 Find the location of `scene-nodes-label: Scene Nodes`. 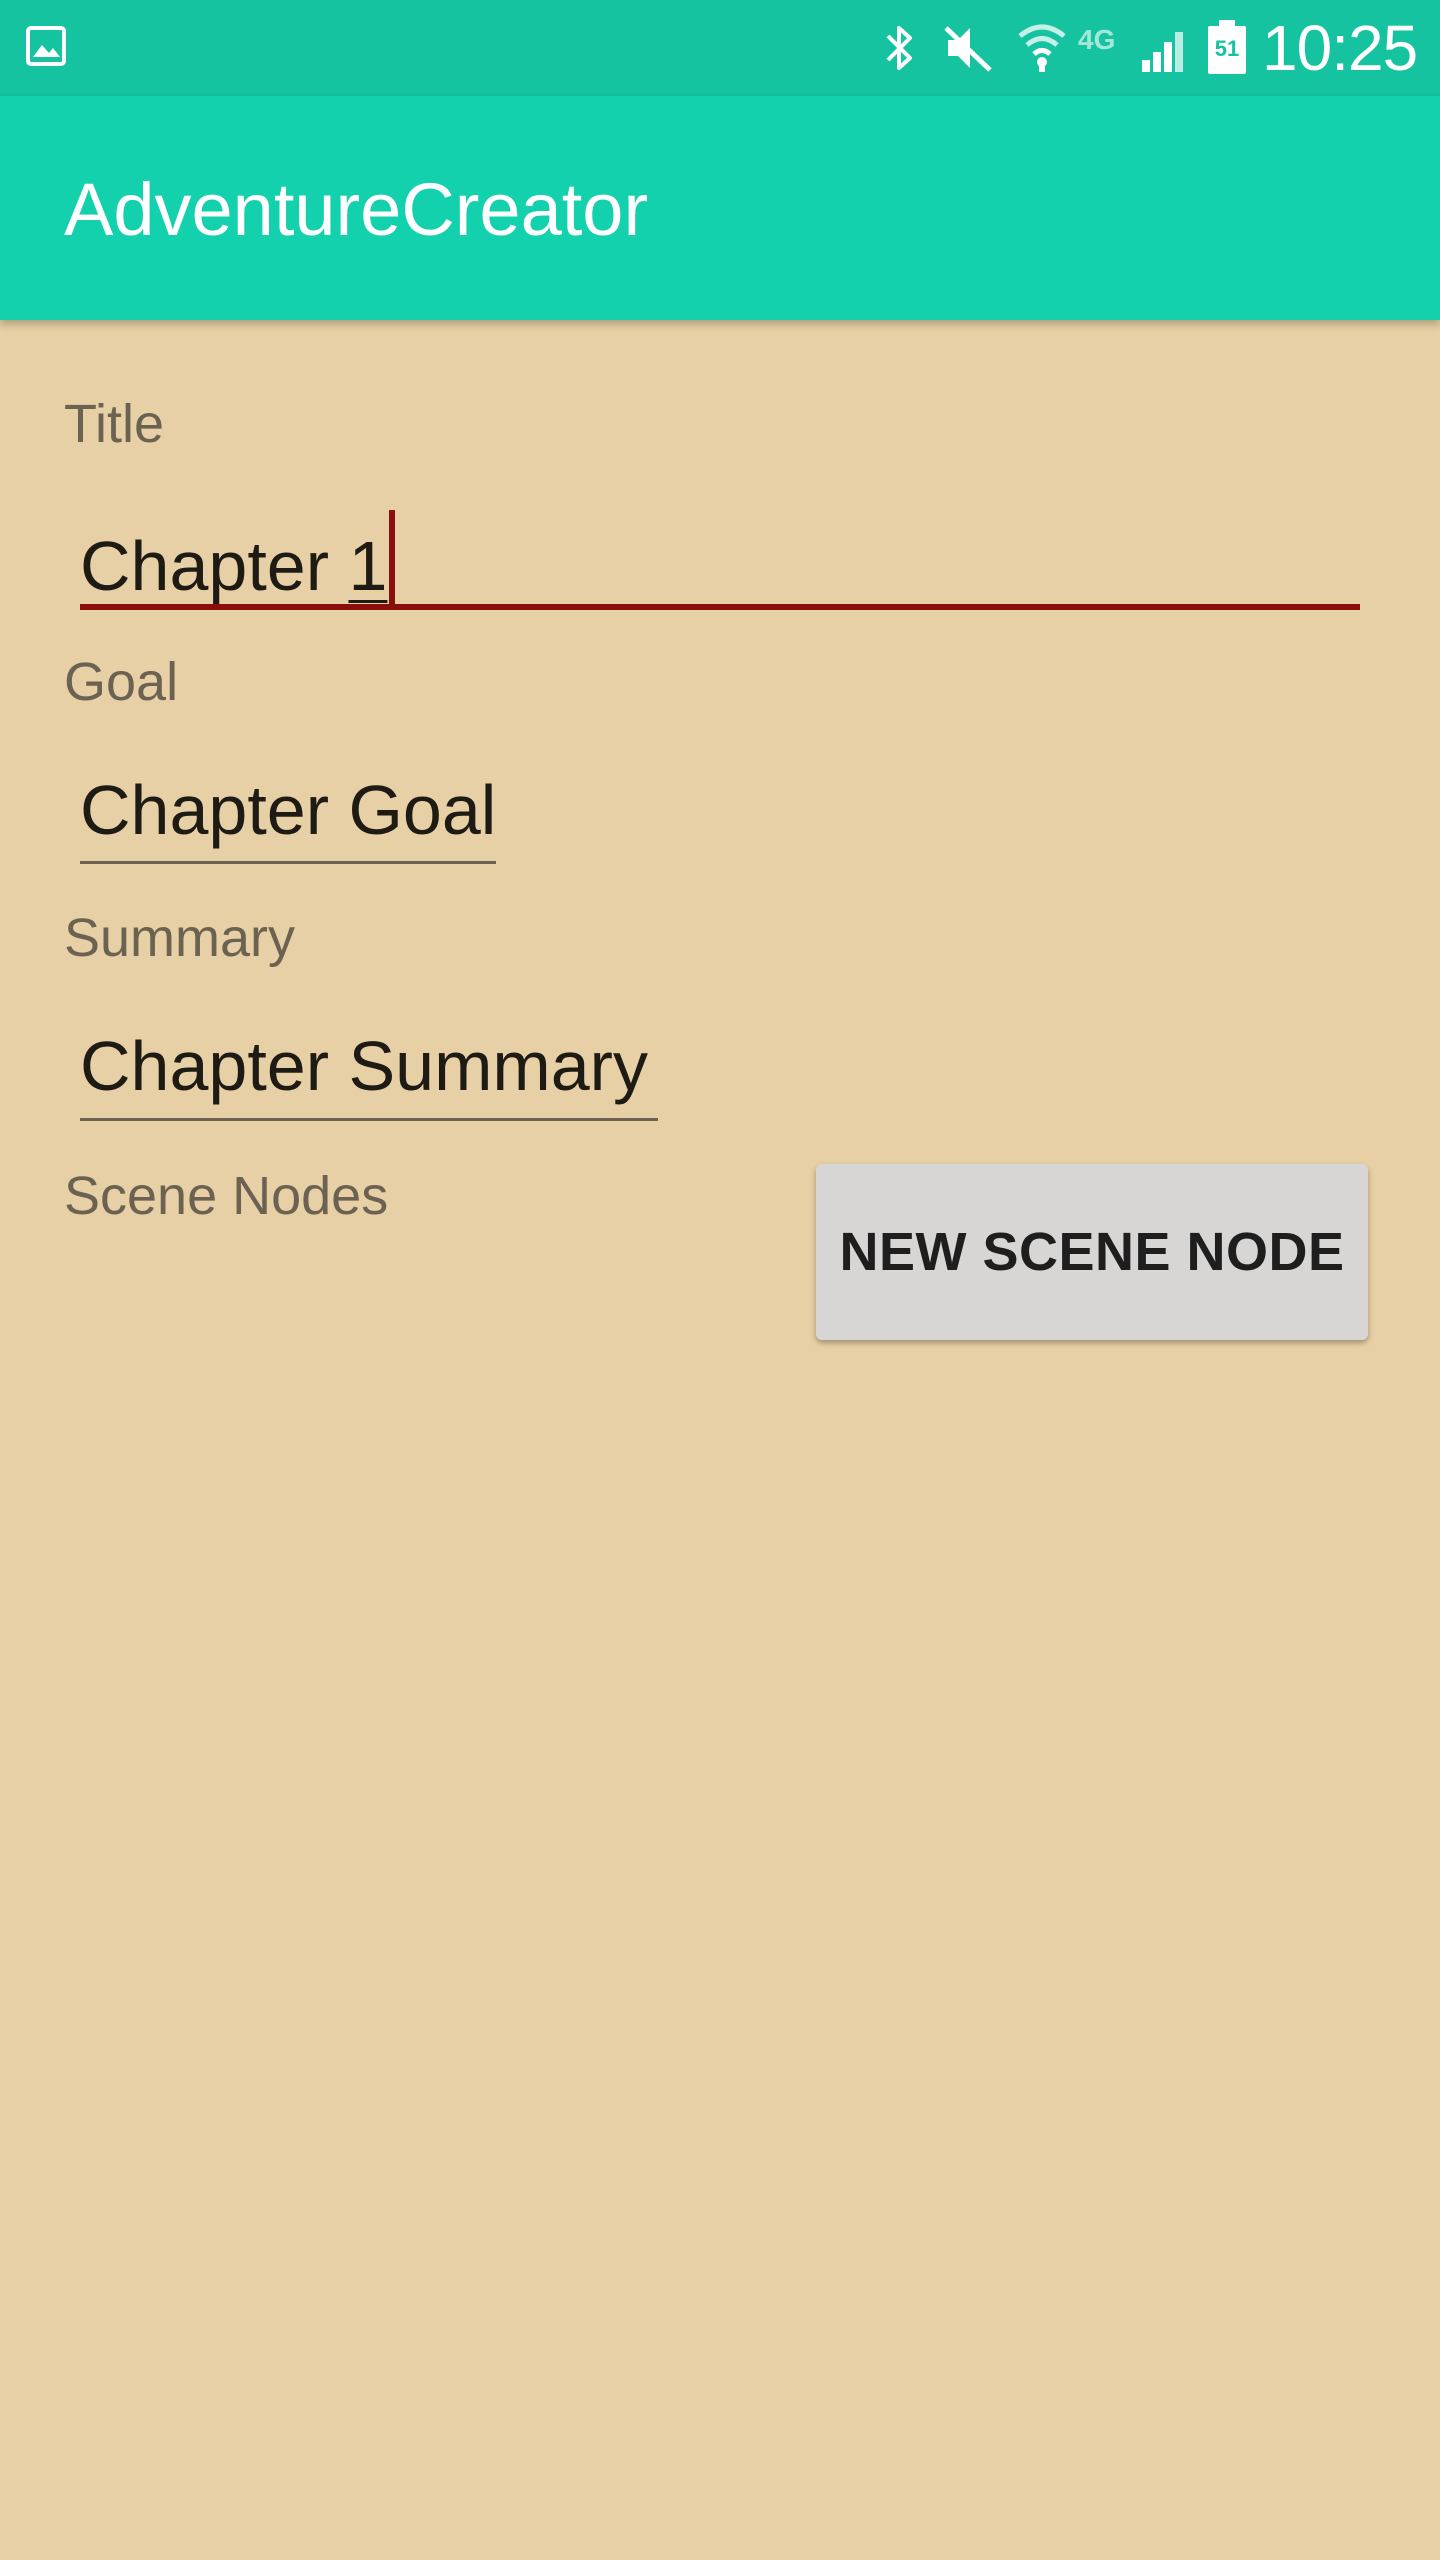

scene-nodes-label: Scene Nodes is located at coordinates (226, 1196).